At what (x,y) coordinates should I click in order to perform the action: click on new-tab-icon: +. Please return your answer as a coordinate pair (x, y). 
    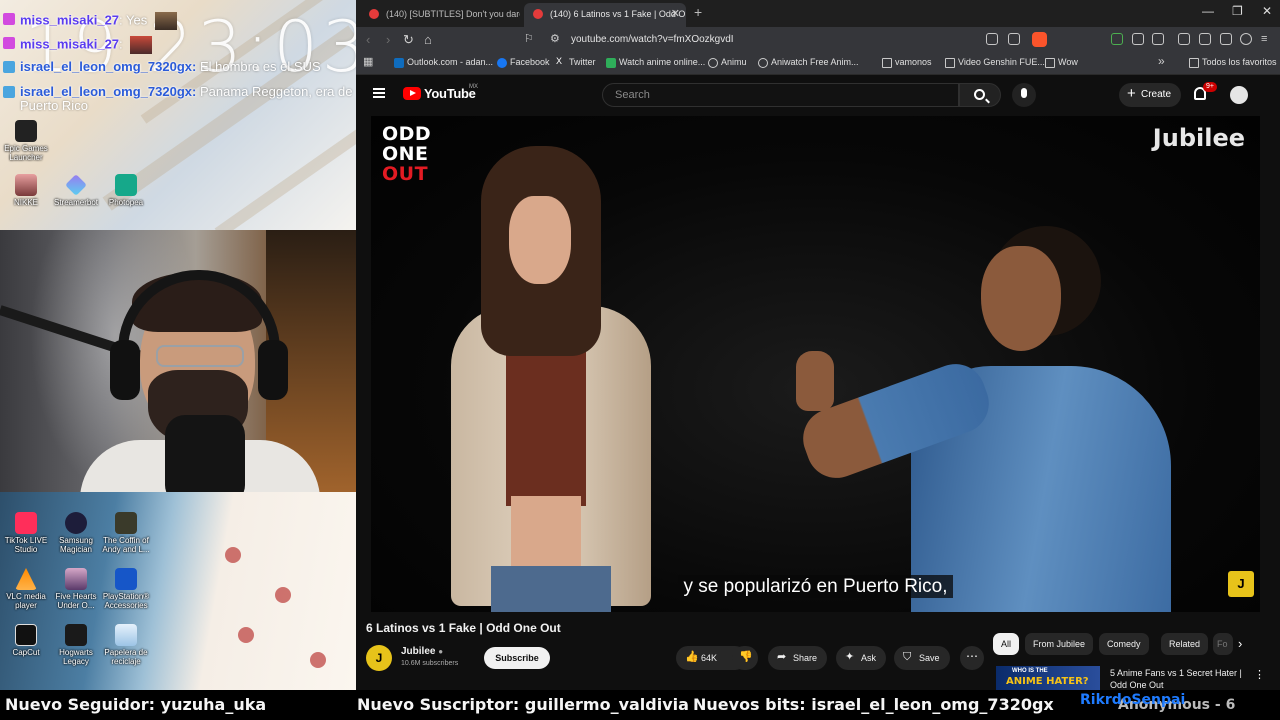
    Looking at the image, I should click on (698, 12).